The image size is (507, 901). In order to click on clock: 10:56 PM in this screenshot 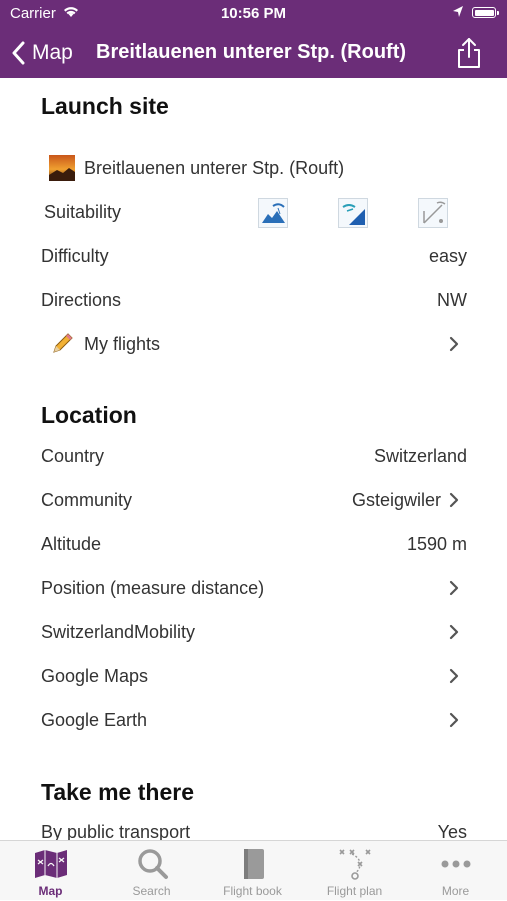, I will do `click(253, 13)`.